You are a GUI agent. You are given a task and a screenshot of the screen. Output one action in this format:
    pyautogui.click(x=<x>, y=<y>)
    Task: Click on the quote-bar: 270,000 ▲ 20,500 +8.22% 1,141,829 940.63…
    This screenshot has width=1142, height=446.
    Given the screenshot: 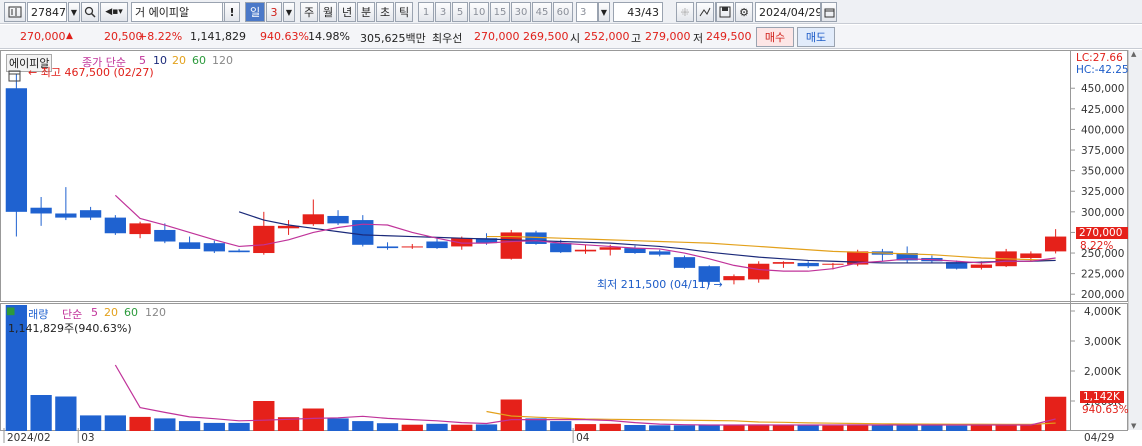 What is the action you would take?
    pyautogui.click(x=571, y=37)
    